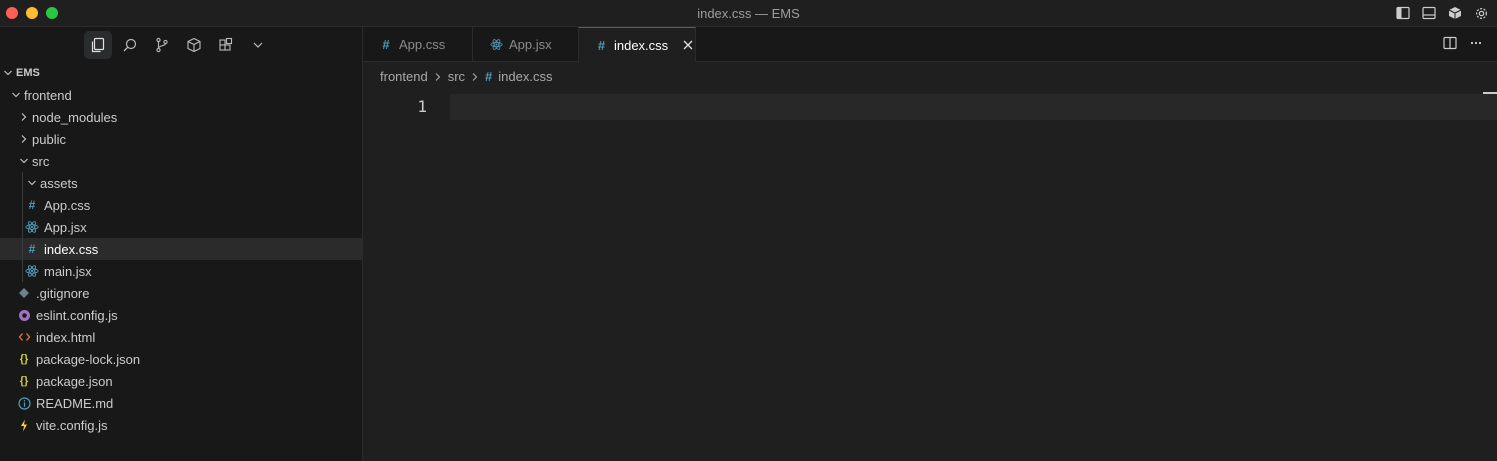  What do you see at coordinates (67, 205) in the screenshot?
I see `tree-item-label: App.css` at bounding box center [67, 205].